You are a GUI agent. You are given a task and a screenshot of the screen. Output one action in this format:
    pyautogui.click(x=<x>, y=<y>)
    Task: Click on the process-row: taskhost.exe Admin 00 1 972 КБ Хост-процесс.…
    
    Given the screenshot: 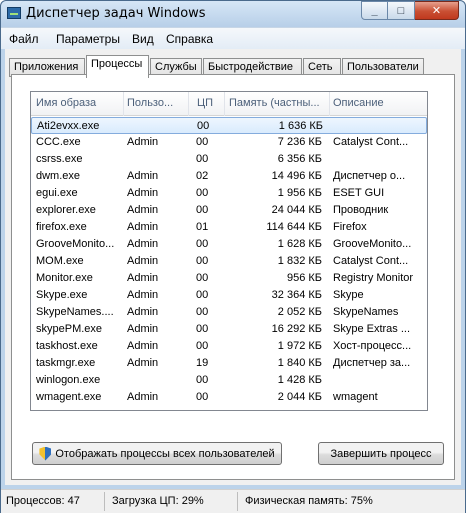 What is the action you would take?
    pyautogui.click(x=229, y=346)
    